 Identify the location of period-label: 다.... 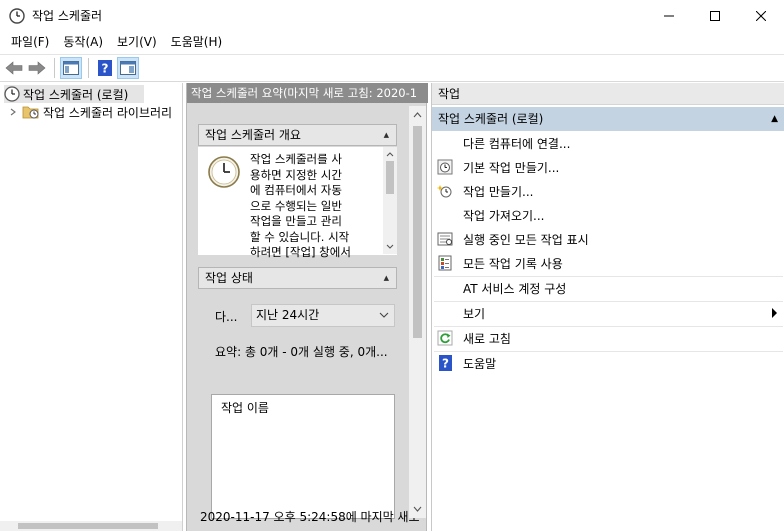
(226, 317).